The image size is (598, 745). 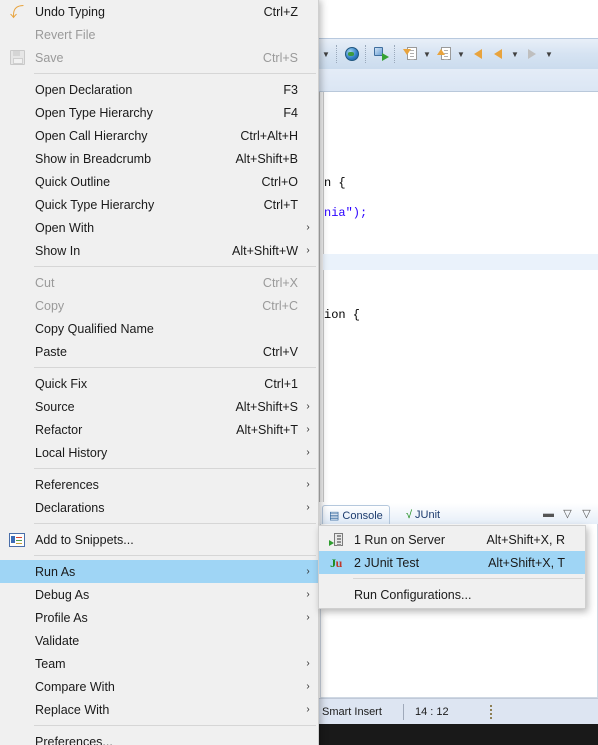 I want to click on menu-item-undo-typing: ⤵ Undo Typing Ctrl+Z, so click(x=159, y=11).